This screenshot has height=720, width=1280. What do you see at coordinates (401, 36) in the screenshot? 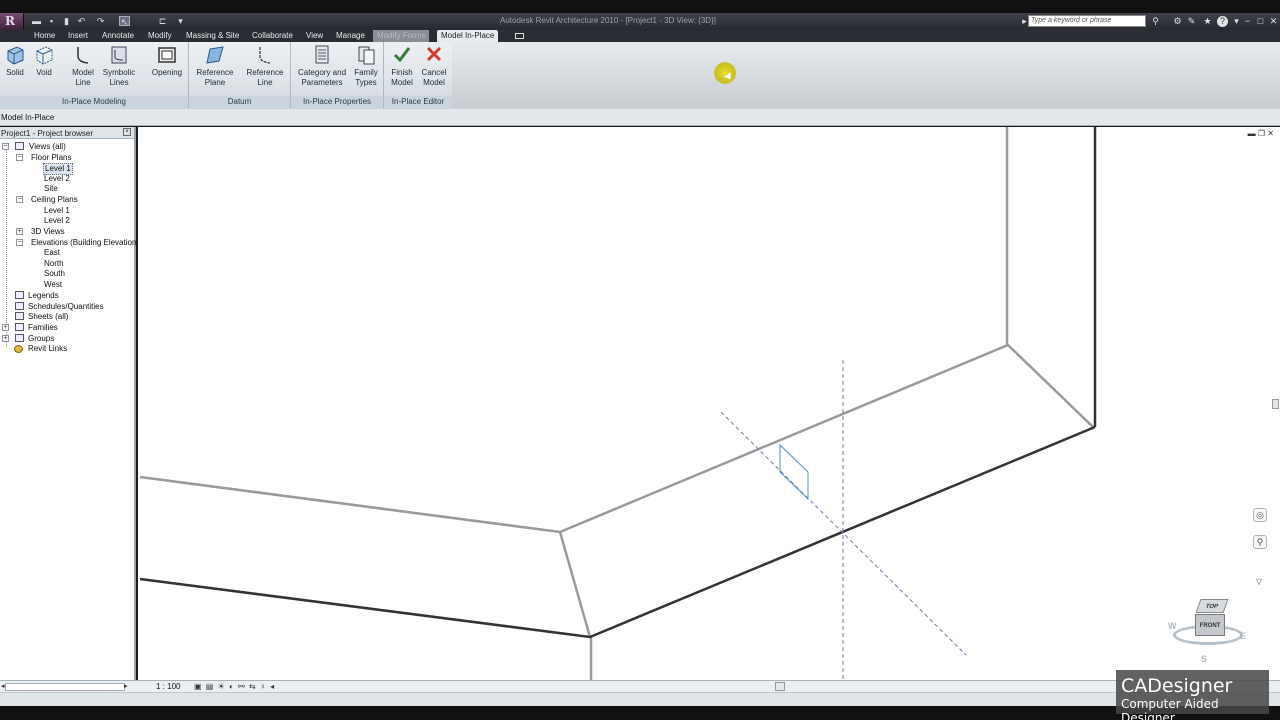
I see `tab-modify-forms: Modify Forms` at bounding box center [401, 36].